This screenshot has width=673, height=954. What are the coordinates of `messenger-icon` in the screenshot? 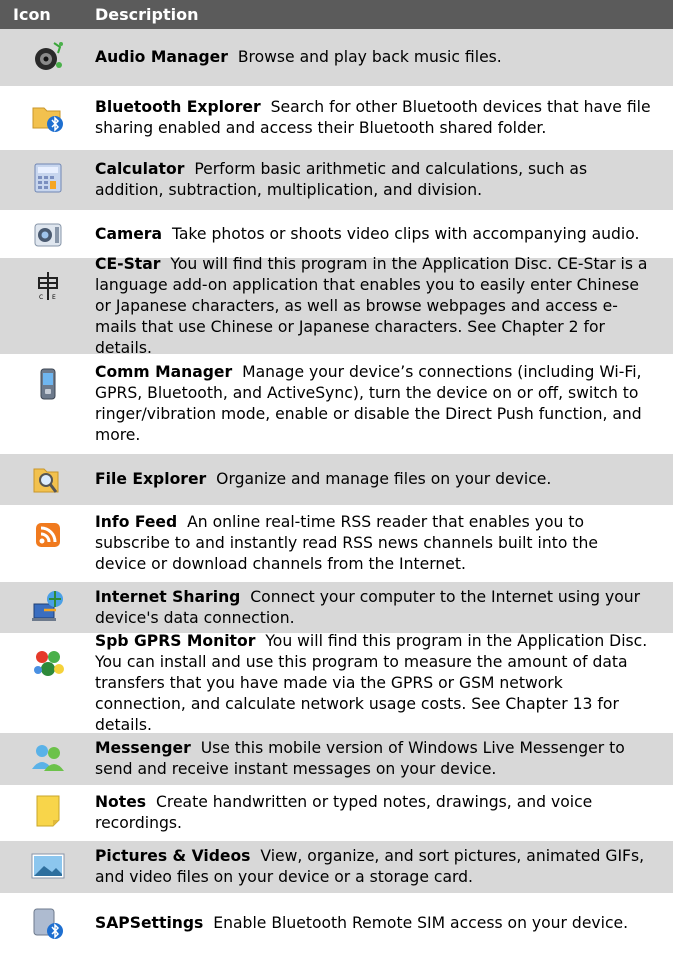 It's located at (47, 758).